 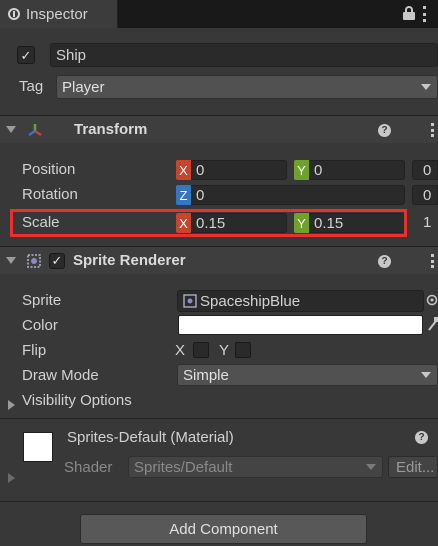 I want to click on rotation-z-value: 0, so click(x=200, y=195).